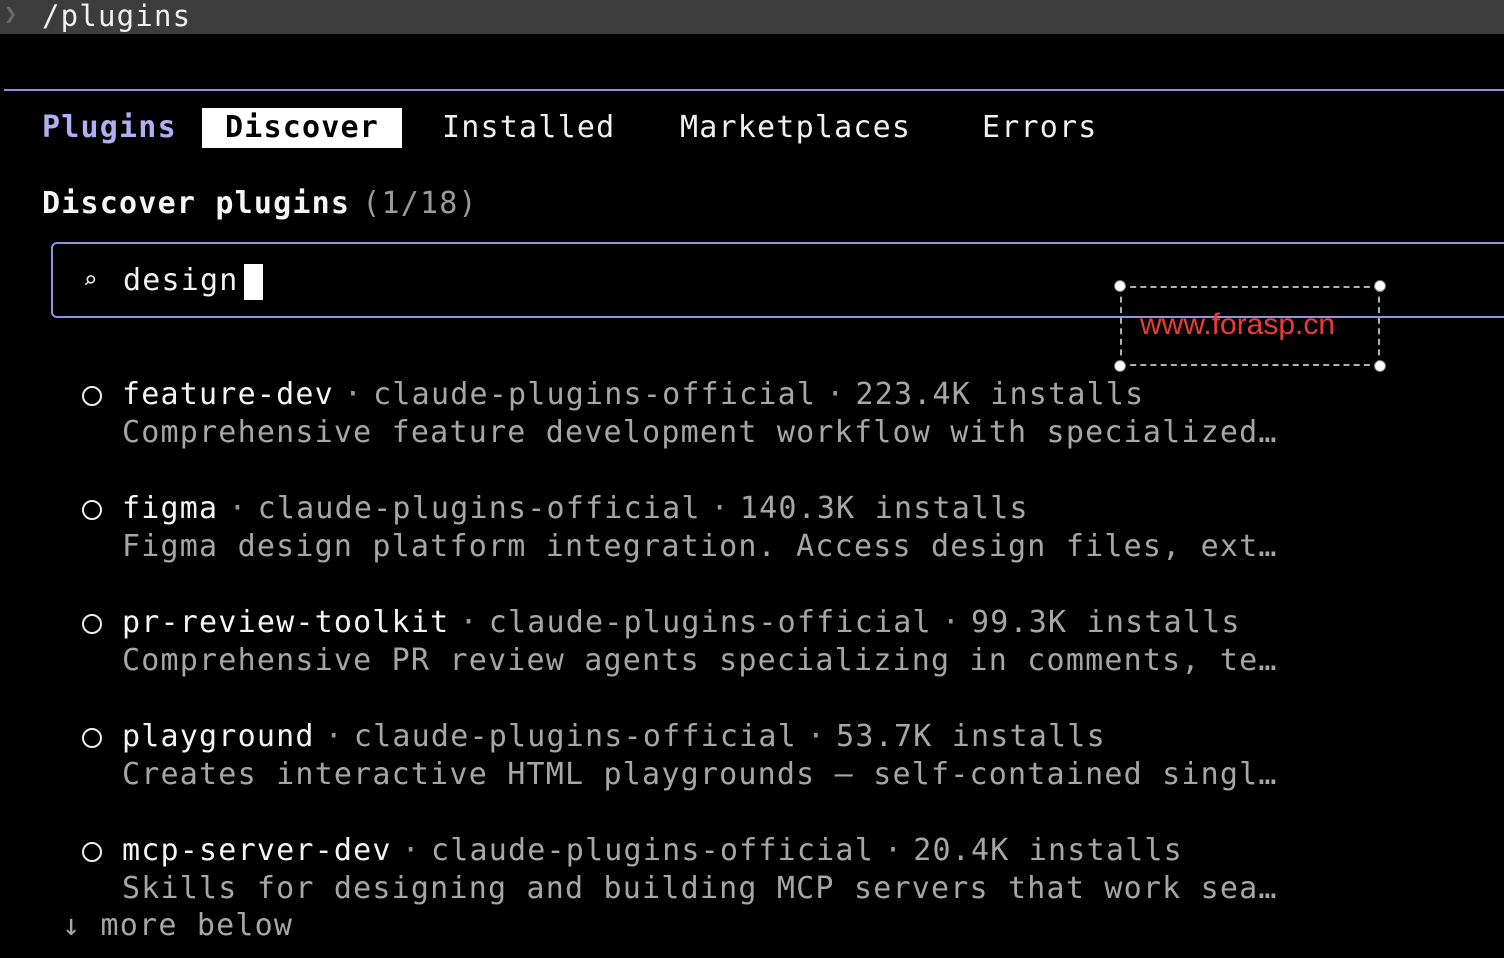 This screenshot has width=1504, height=958. I want to click on tab-errors: Errors, so click(1040, 128).